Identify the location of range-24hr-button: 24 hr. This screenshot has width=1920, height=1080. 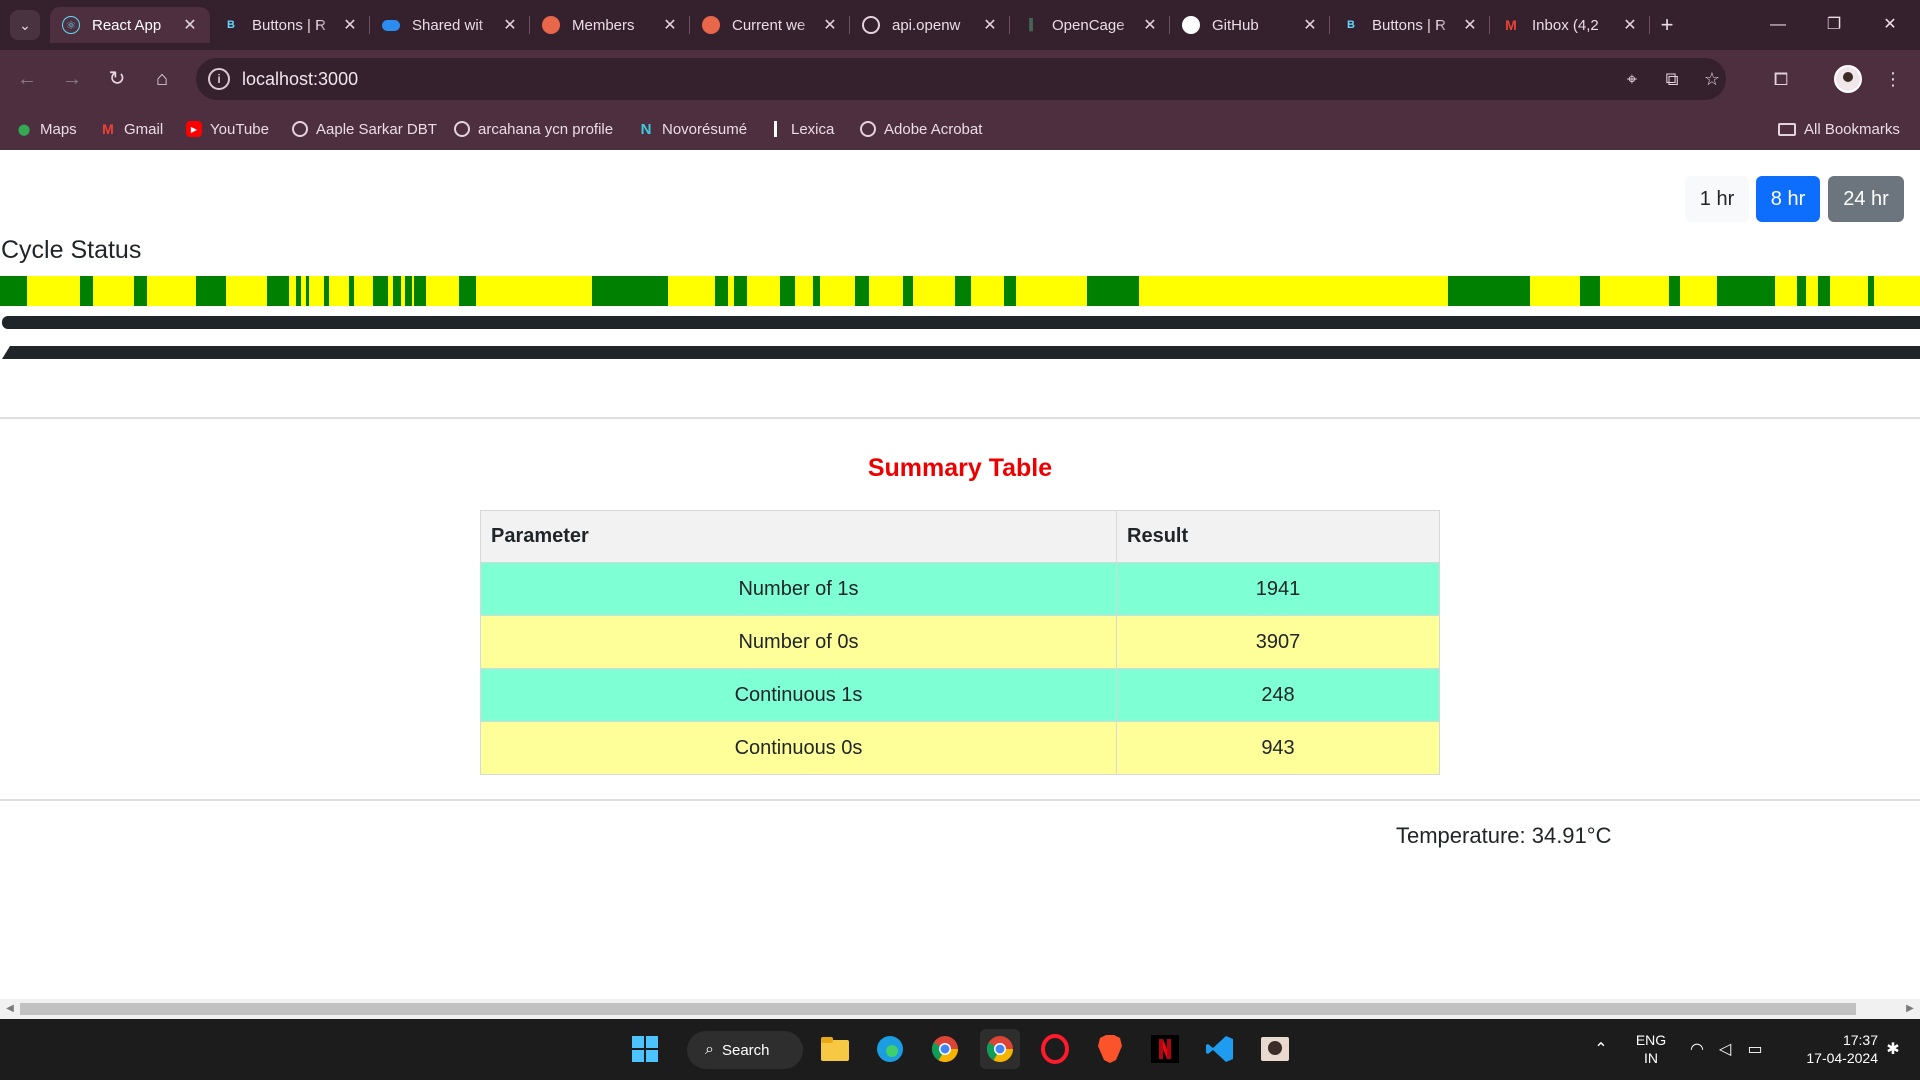
(1866, 199).